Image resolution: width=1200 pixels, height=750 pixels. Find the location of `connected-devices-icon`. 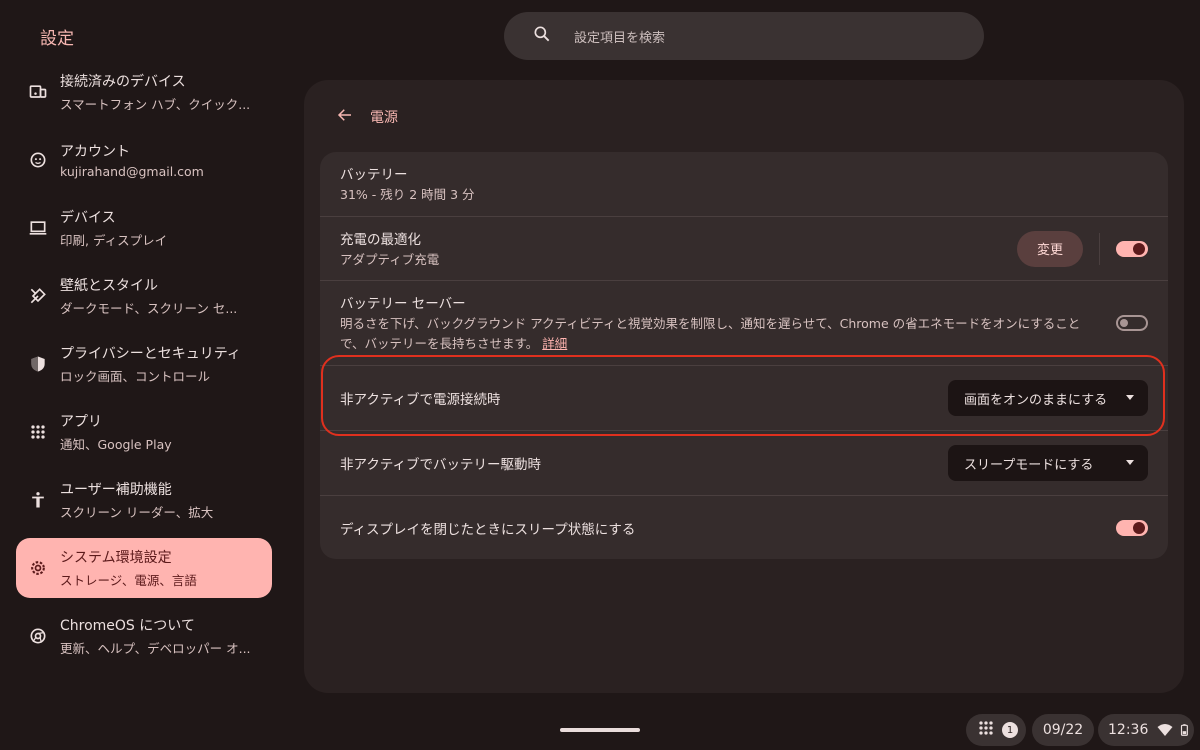

connected-devices-icon is located at coordinates (38, 92).